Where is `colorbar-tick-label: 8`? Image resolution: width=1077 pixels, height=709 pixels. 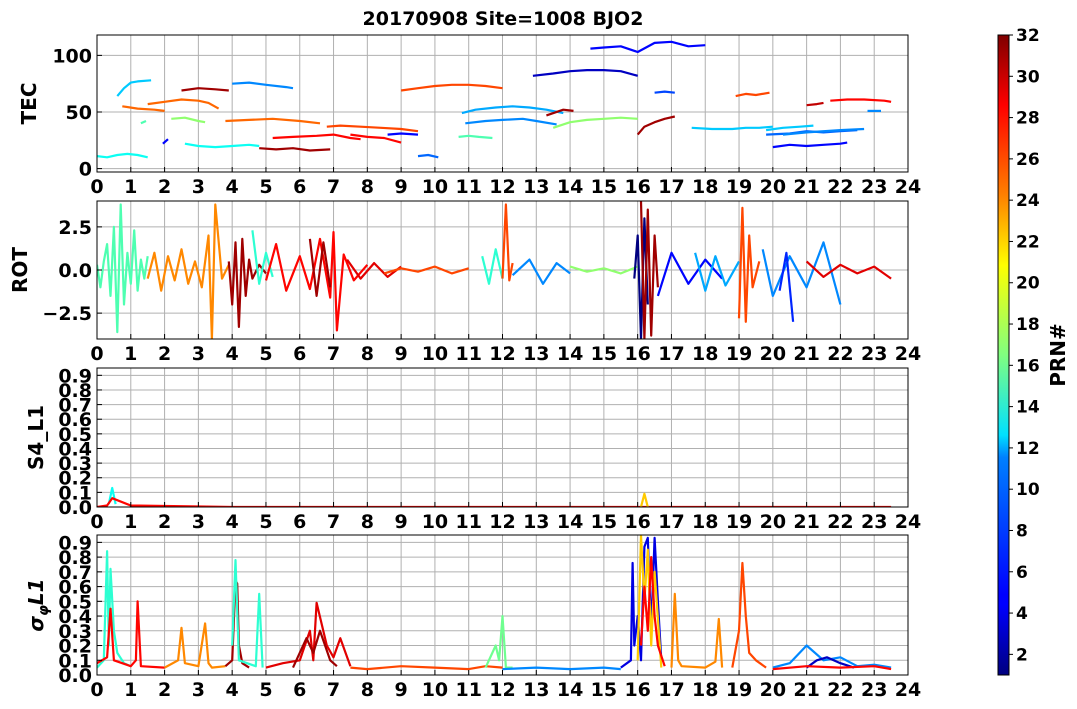 colorbar-tick-label: 8 is located at coordinates (1022, 531).